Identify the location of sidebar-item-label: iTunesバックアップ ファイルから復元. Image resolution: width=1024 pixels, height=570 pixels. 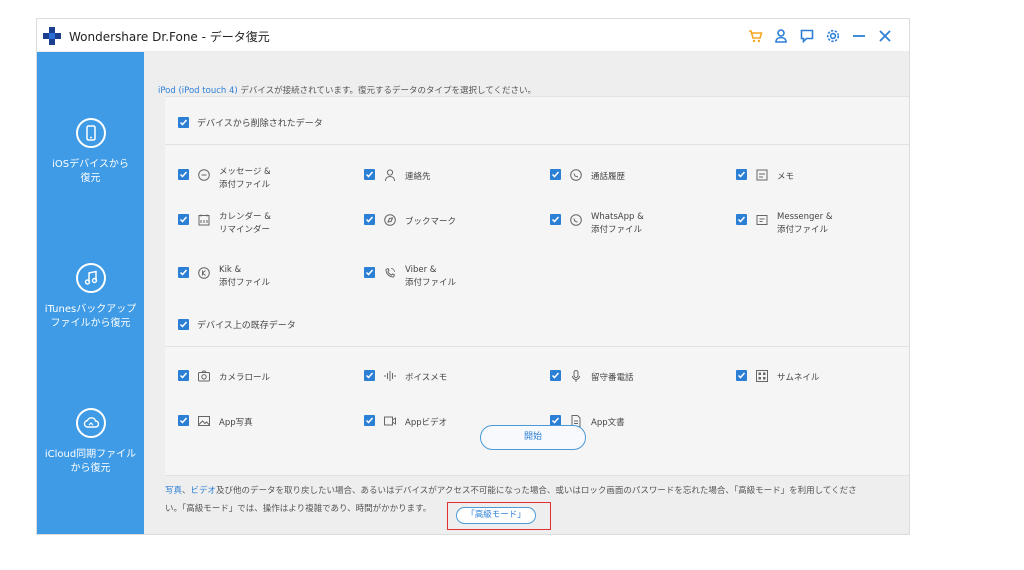
(90, 316).